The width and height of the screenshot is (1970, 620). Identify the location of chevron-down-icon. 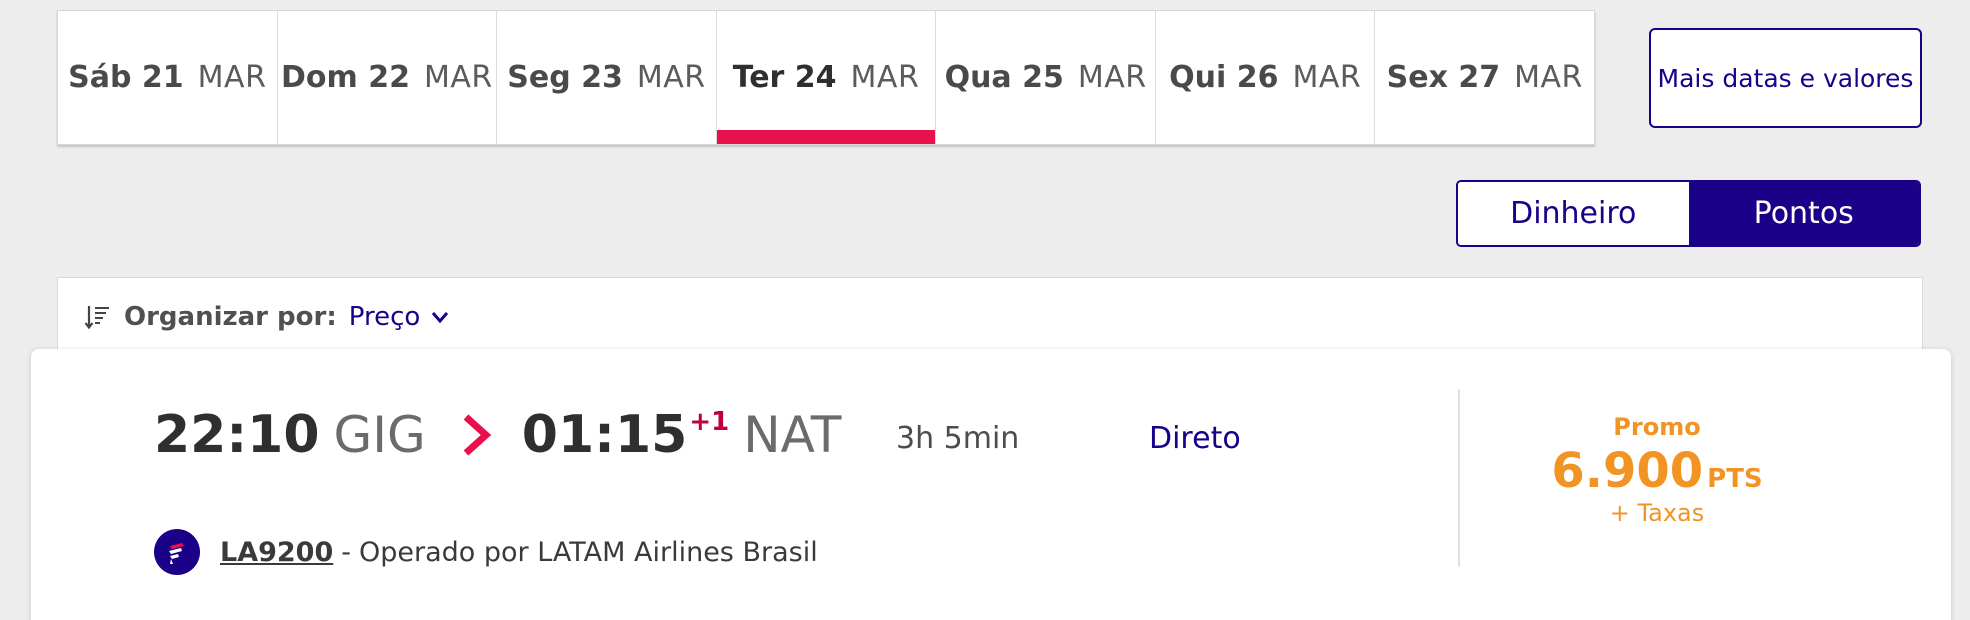
(440, 318).